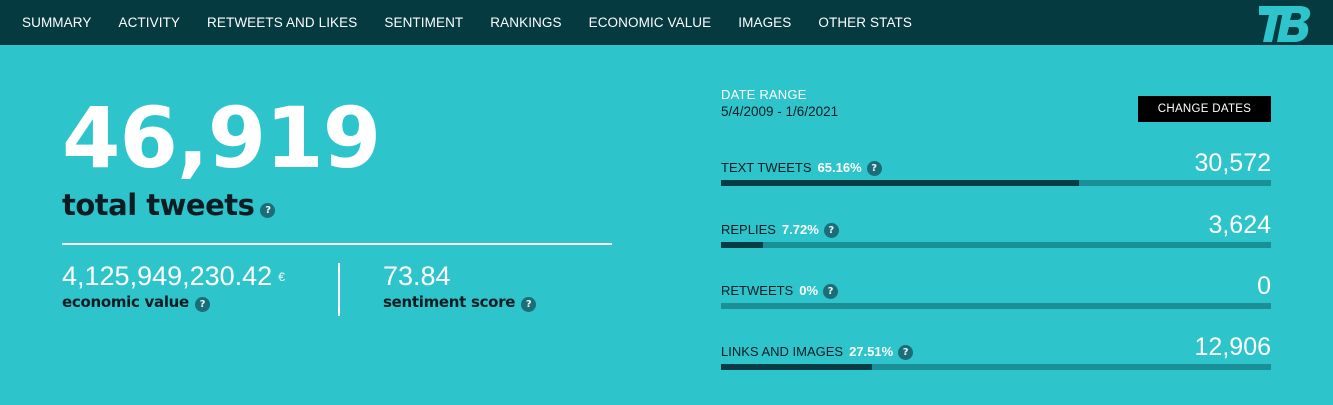 The width and height of the screenshot is (1333, 405). What do you see at coordinates (1239, 225) in the screenshot?
I see `breakdown-count: 3,624` at bounding box center [1239, 225].